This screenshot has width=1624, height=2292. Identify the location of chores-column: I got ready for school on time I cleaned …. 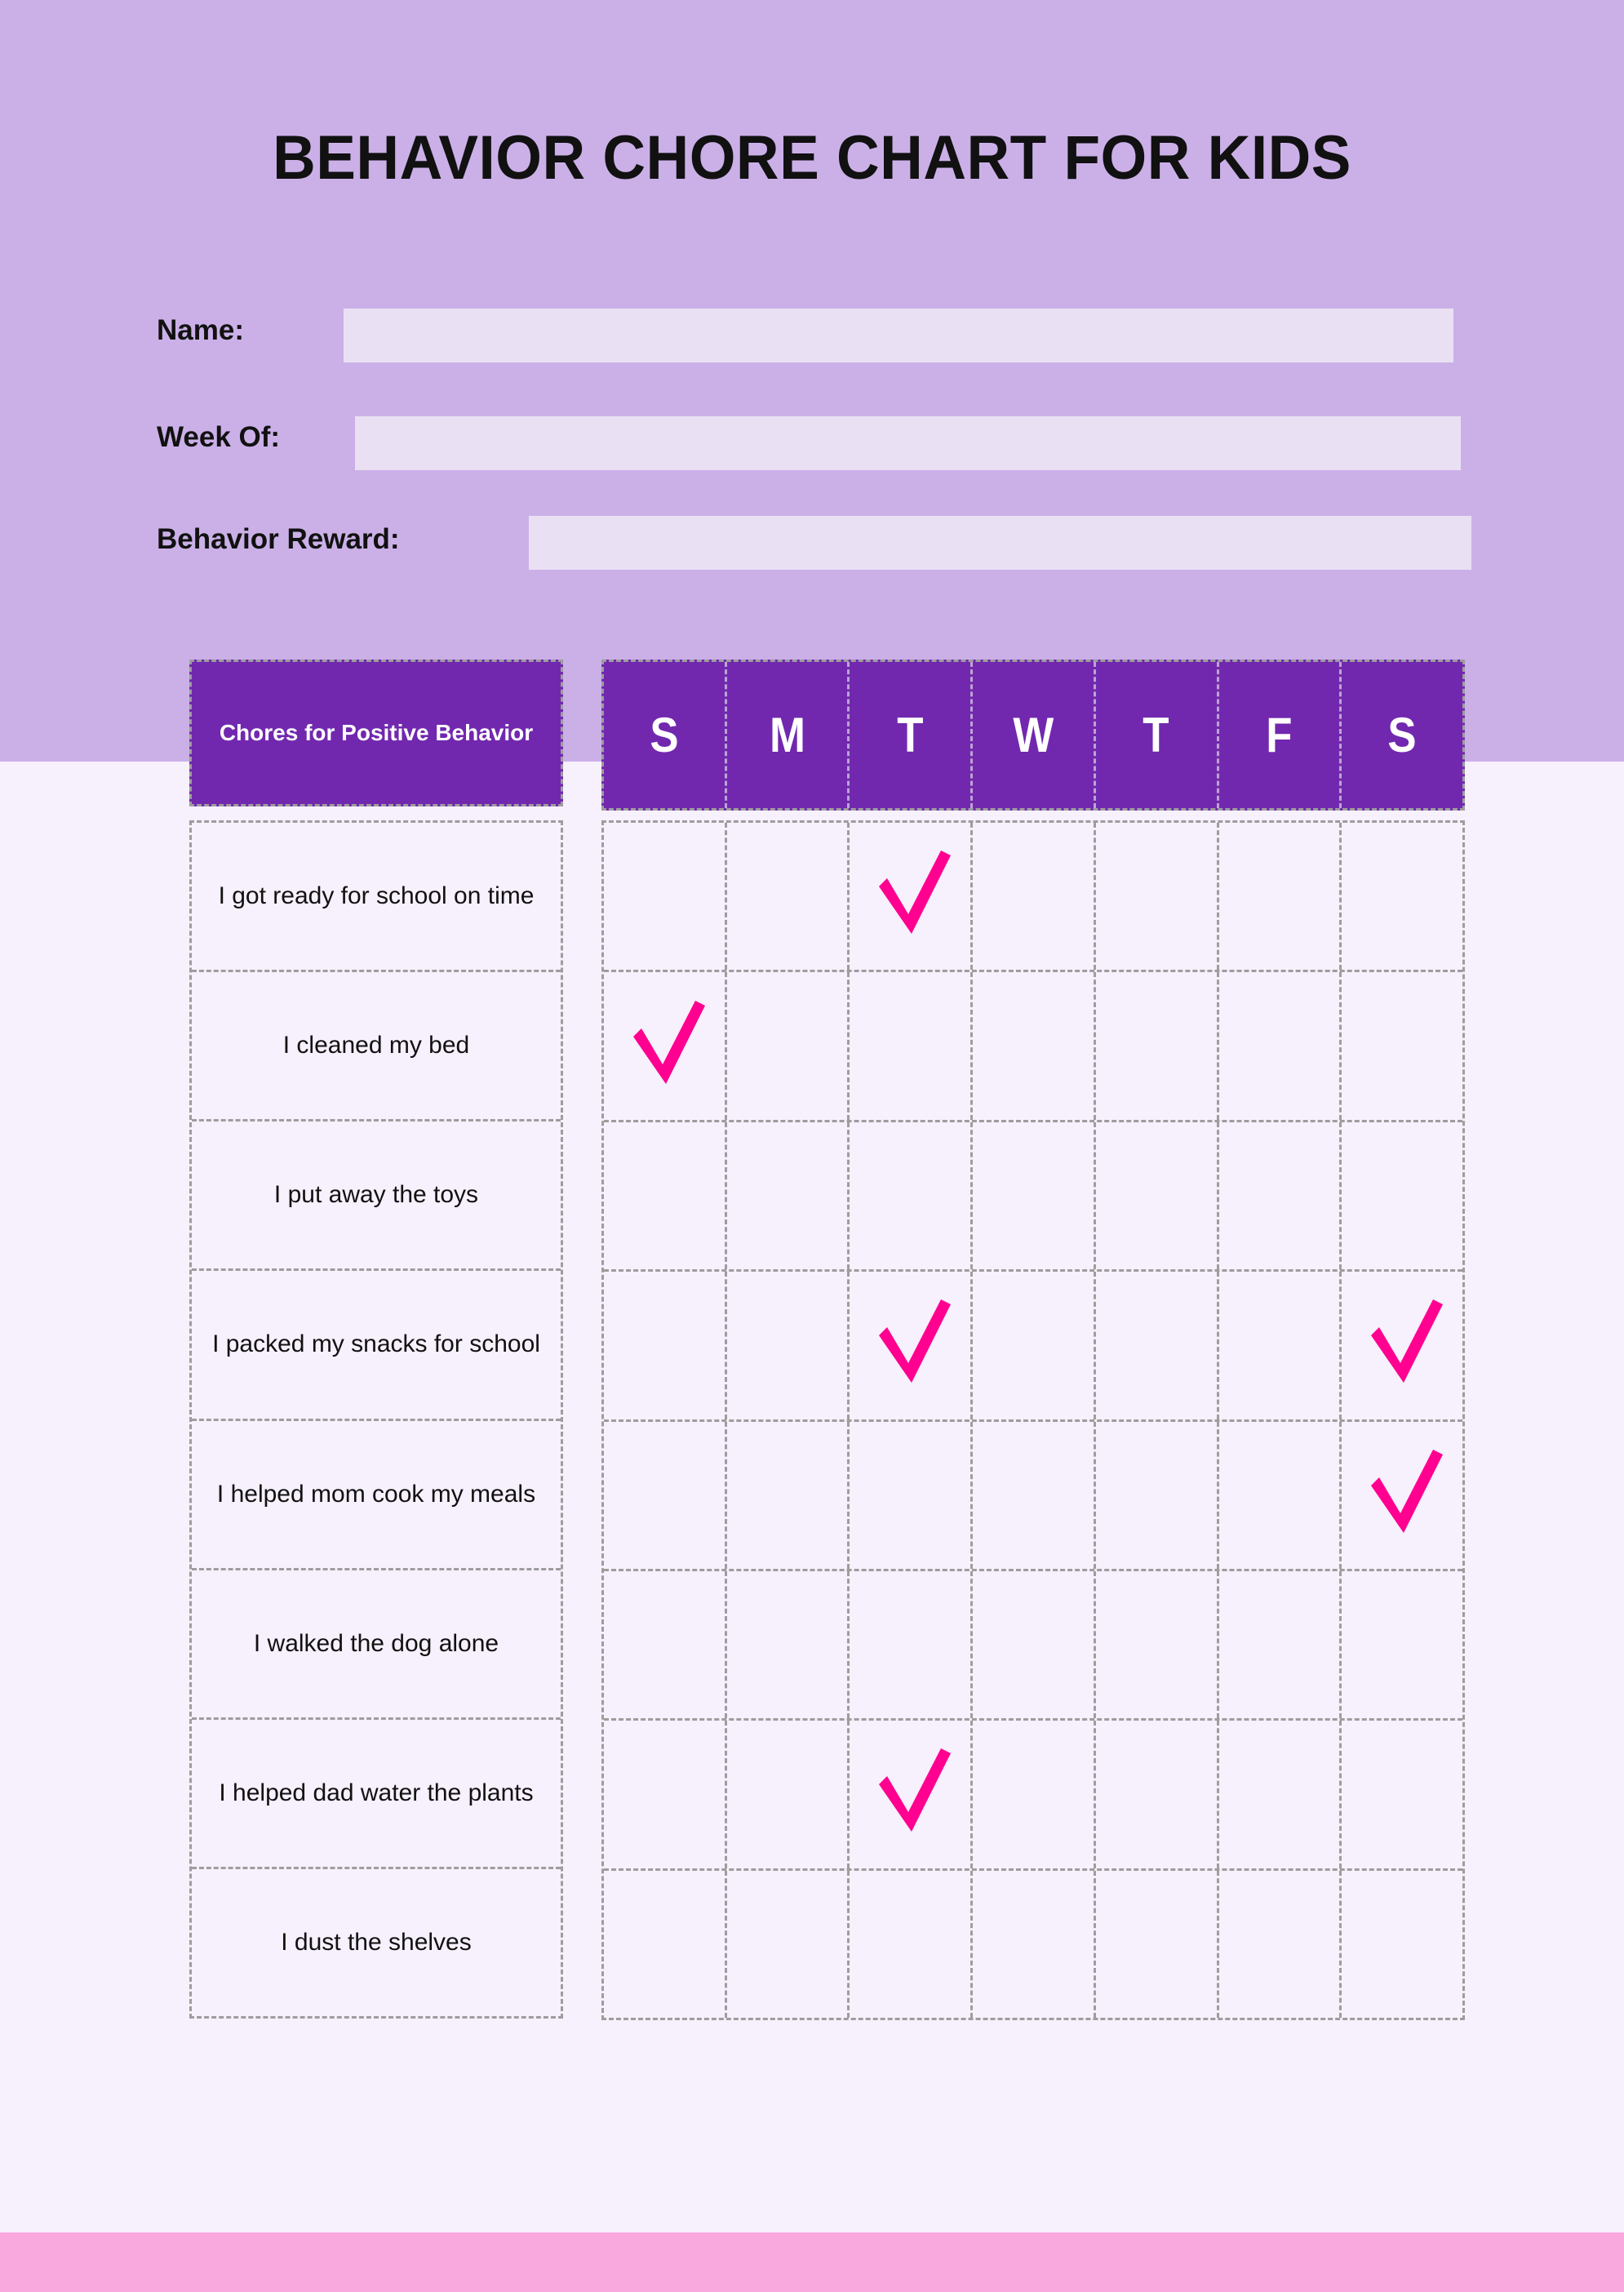
(376, 1419).